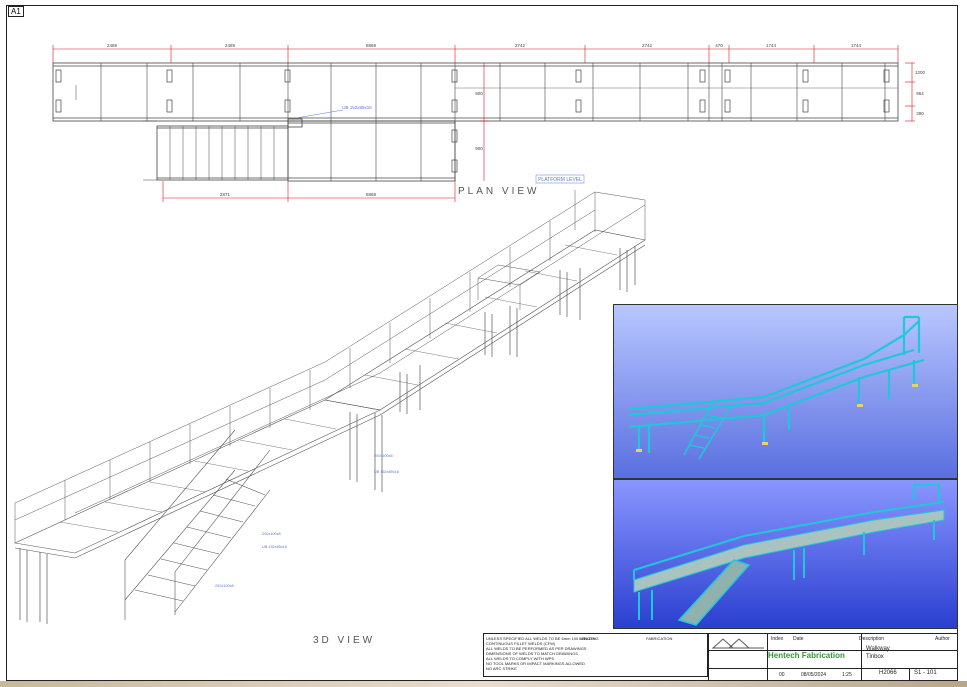  I want to click on tb-subtitle: Tinbox, so click(875, 657).